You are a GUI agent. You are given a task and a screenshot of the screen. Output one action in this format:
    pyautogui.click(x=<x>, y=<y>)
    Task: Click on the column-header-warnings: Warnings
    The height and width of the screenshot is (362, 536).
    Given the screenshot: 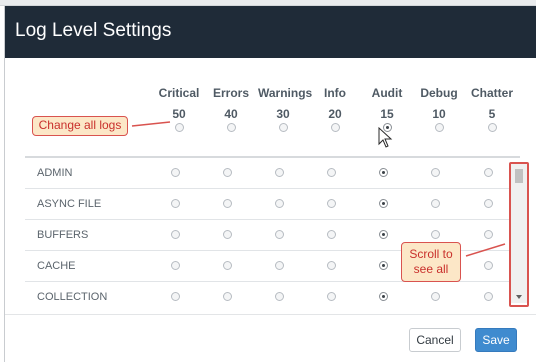 What is the action you would take?
    pyautogui.click(x=285, y=93)
    